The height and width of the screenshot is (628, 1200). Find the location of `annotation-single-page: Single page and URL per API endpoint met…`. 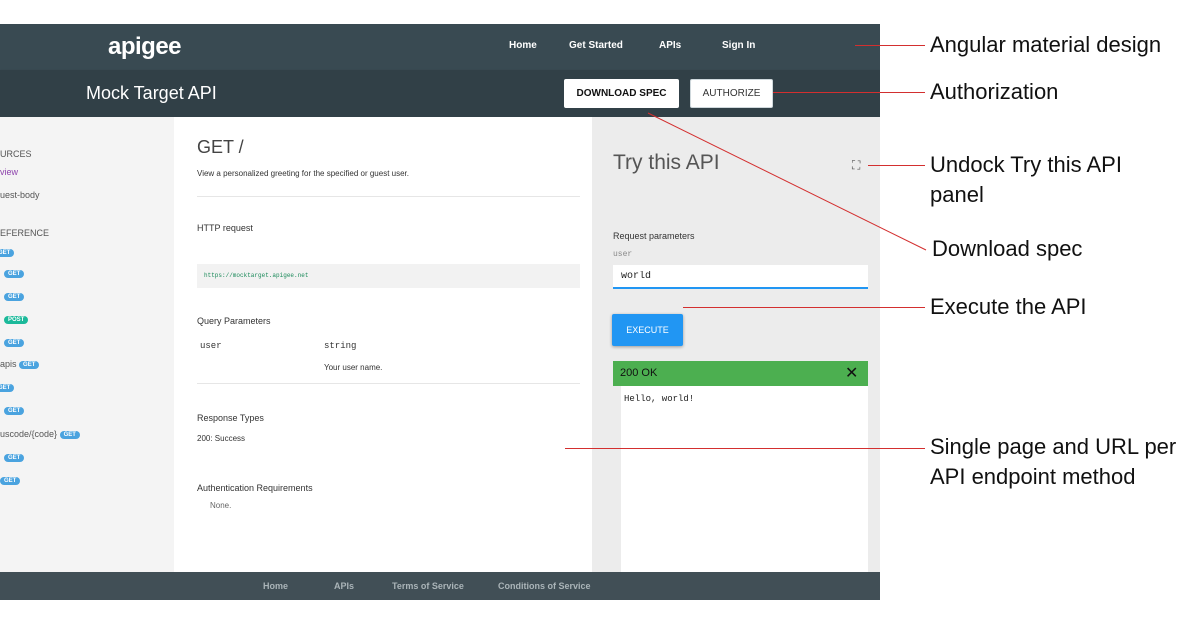

annotation-single-page: Single page and URL per API endpoint met… is located at coordinates (1053, 461).